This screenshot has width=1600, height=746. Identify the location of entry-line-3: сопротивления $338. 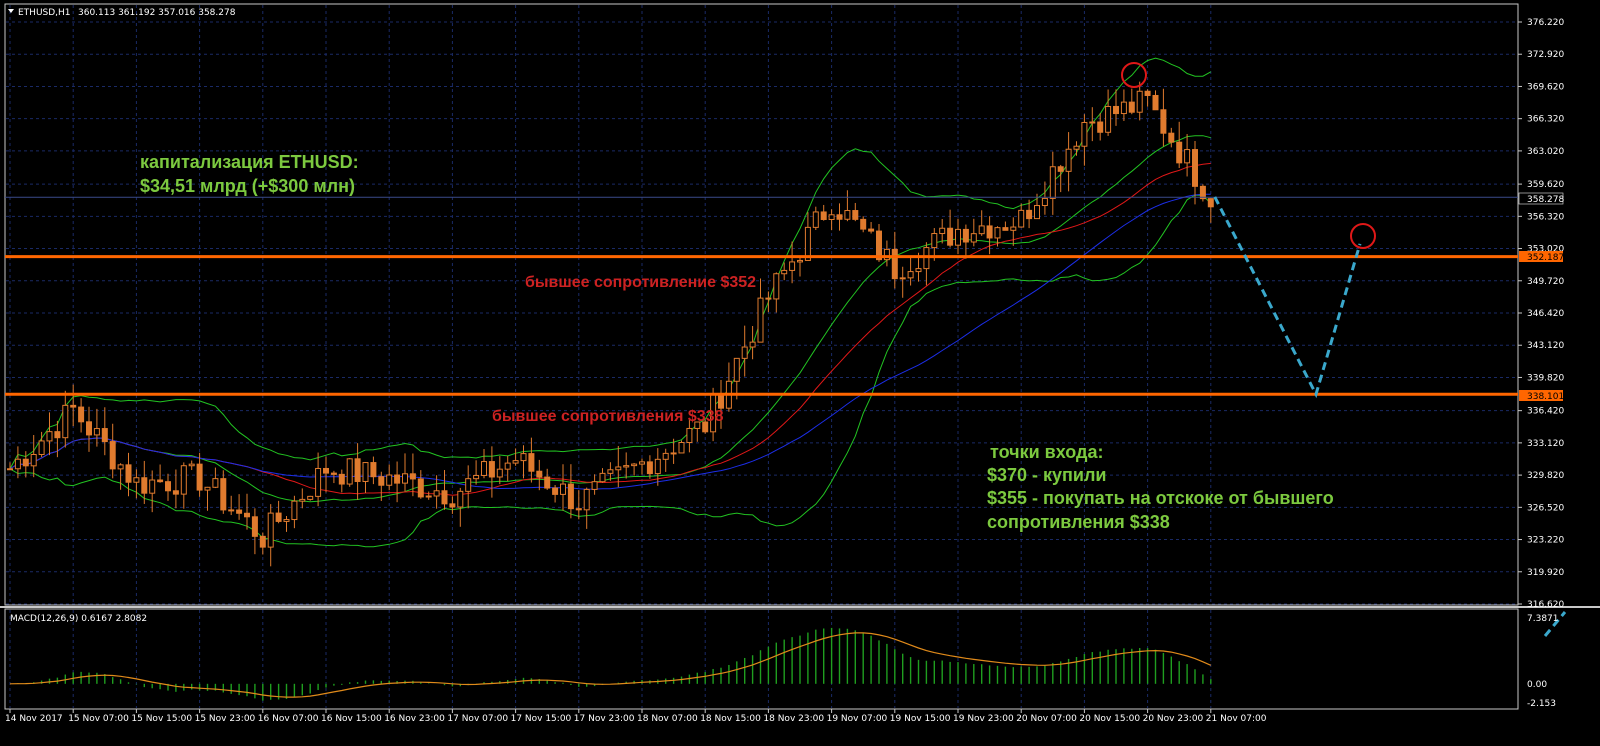
(1078, 522).